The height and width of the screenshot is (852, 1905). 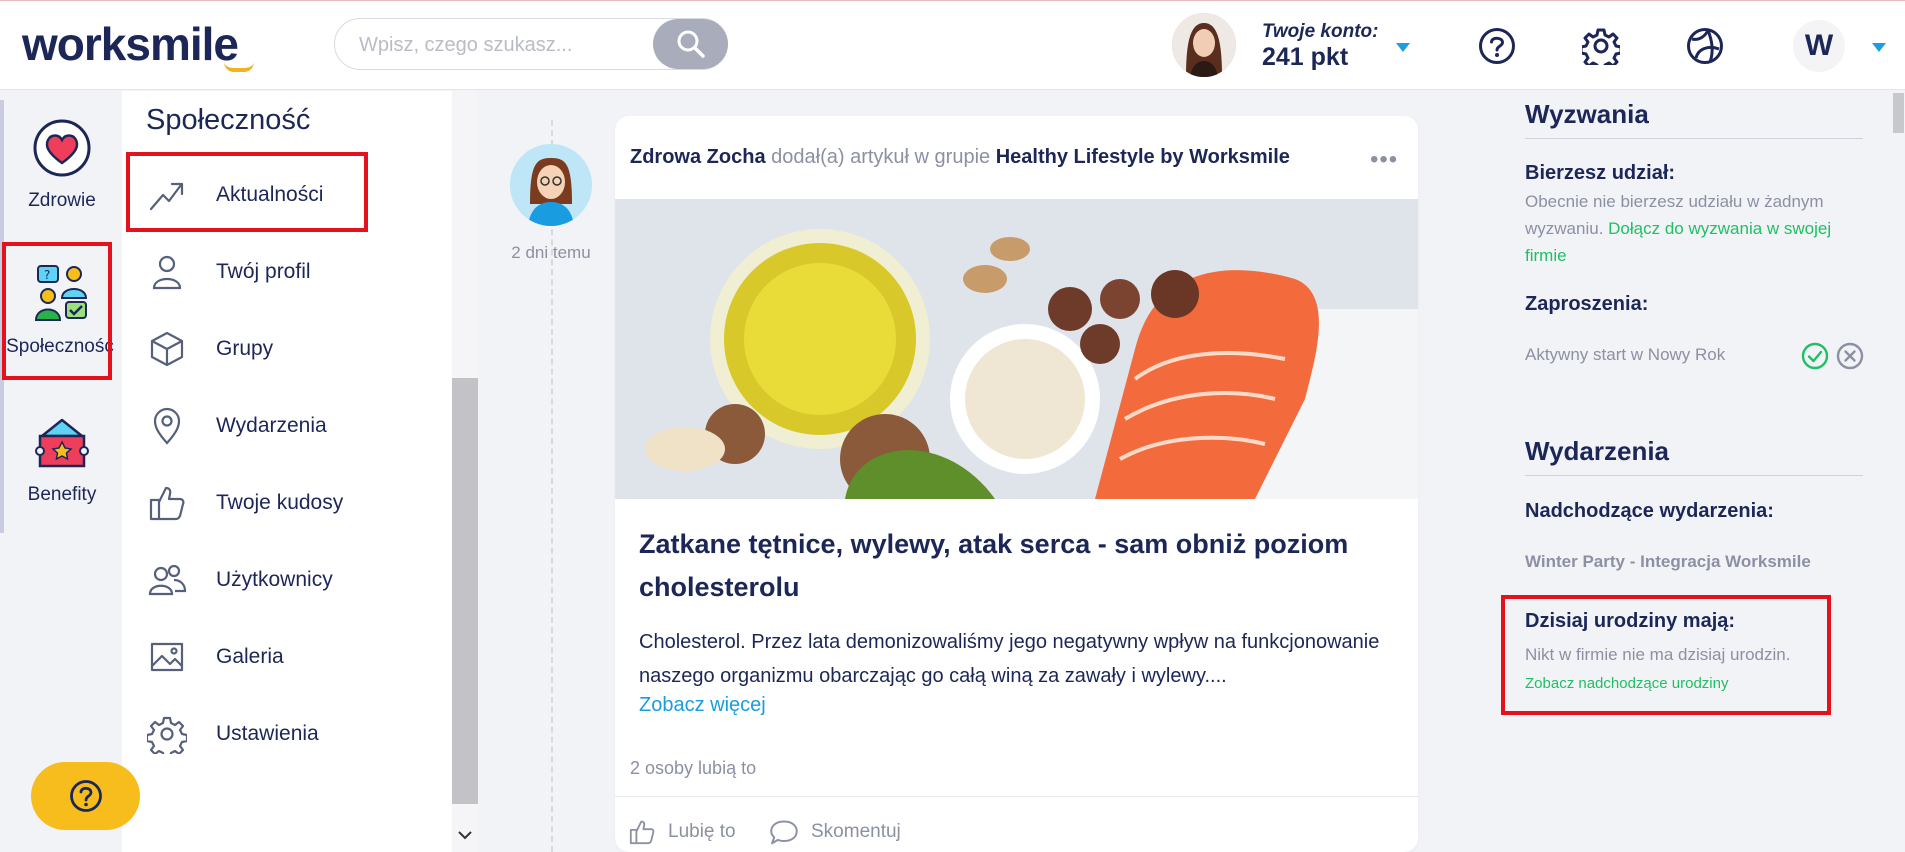 What do you see at coordinates (1497, 46) in the screenshot?
I see `help-circle-icon` at bounding box center [1497, 46].